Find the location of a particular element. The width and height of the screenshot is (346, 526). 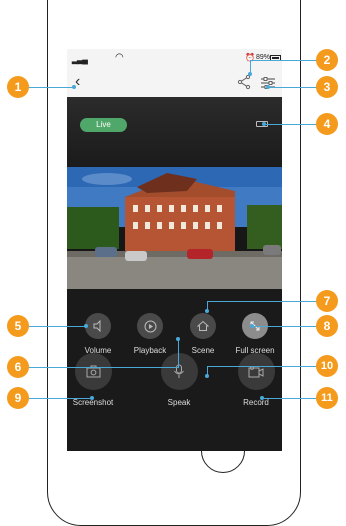

fullscreen-control: Full screen is located at coordinates (255, 334).